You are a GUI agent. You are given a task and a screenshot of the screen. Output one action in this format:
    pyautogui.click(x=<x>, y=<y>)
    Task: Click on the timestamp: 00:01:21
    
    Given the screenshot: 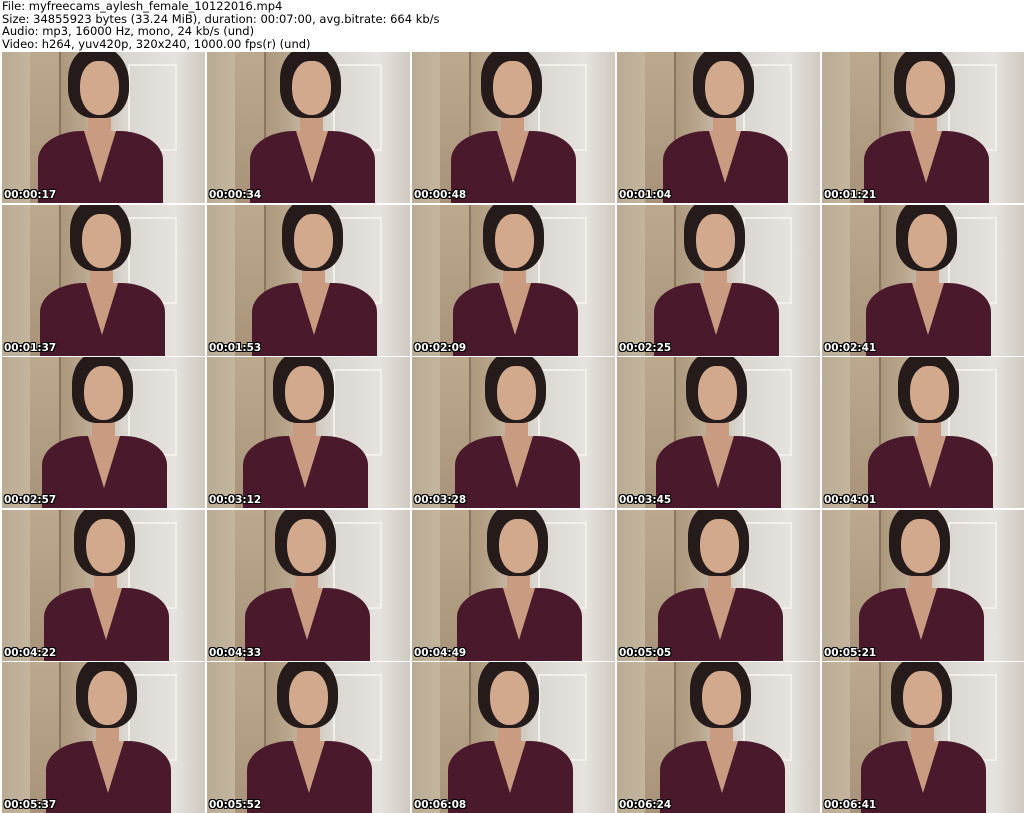 What is the action you would take?
    pyautogui.click(x=850, y=195)
    